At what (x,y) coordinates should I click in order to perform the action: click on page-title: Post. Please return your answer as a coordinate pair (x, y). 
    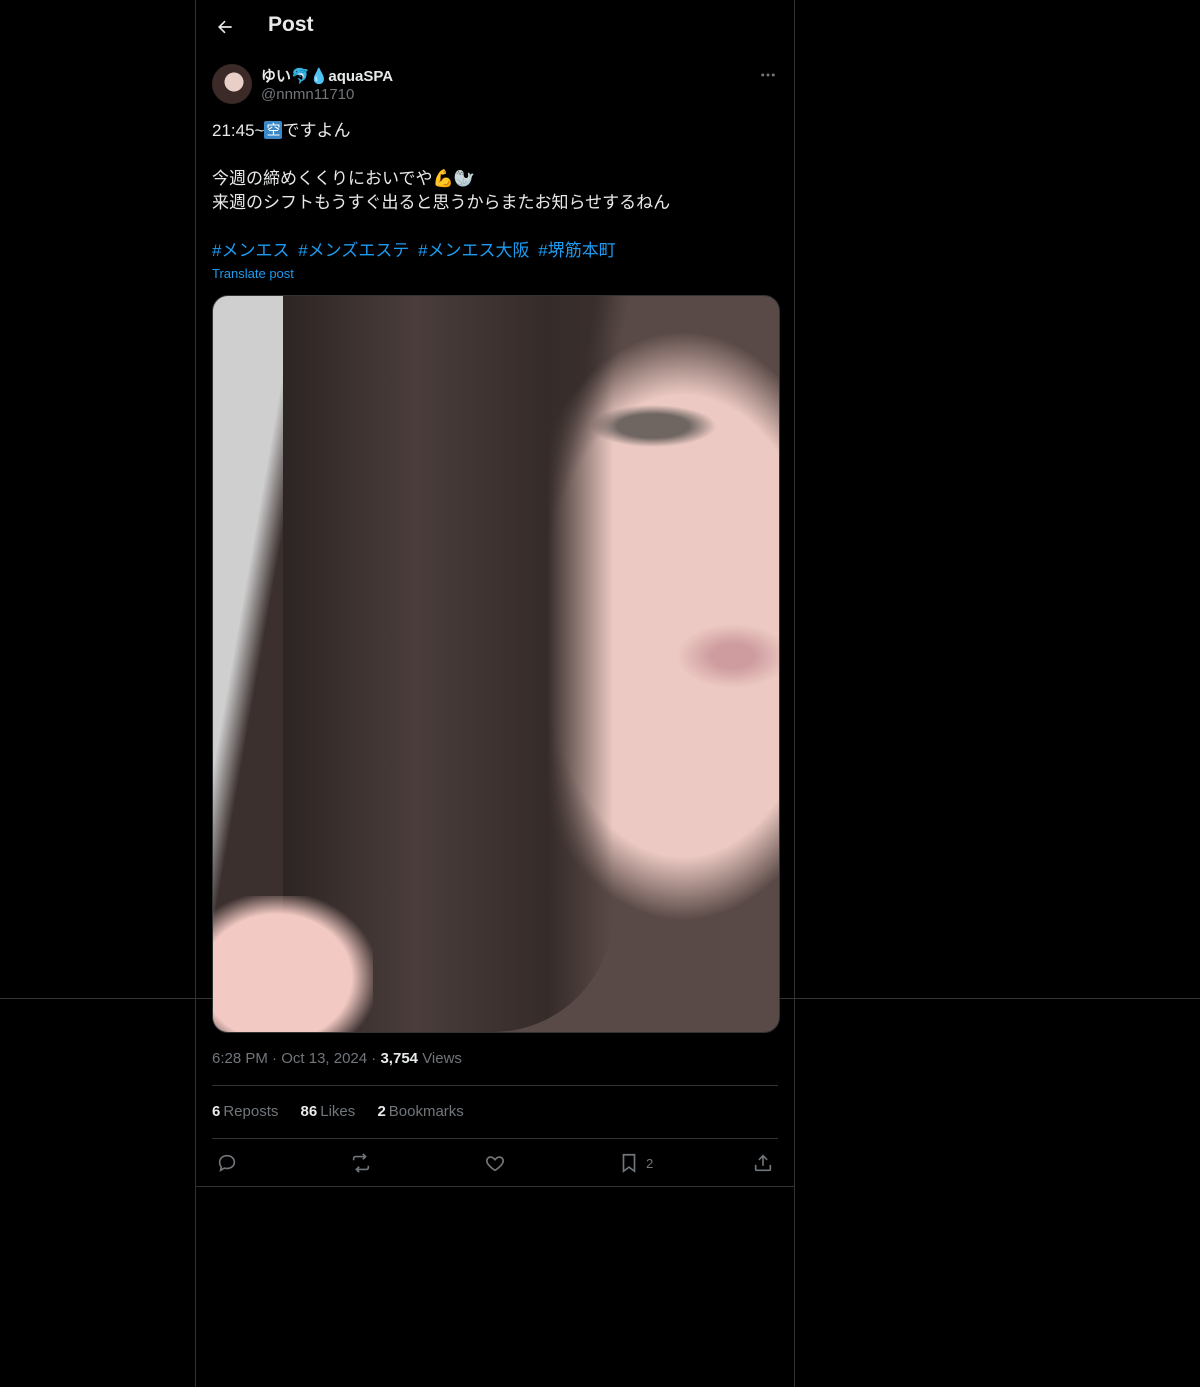
    Looking at the image, I should click on (291, 24).